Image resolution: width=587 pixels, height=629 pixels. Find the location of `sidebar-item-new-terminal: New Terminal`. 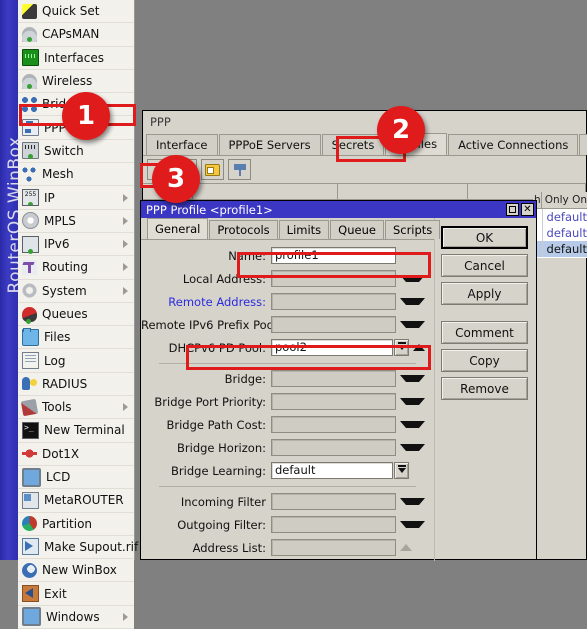

sidebar-item-new-terminal: New Terminal is located at coordinates (76, 431).